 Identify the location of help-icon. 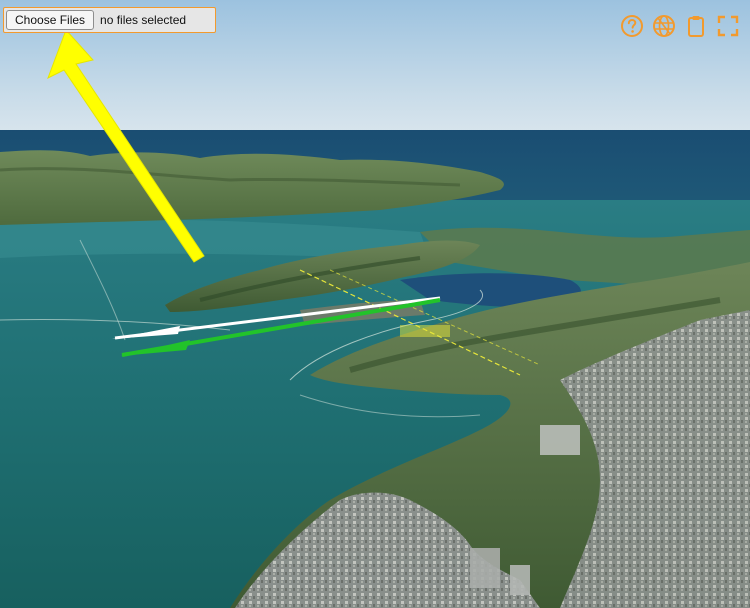
(632, 26).